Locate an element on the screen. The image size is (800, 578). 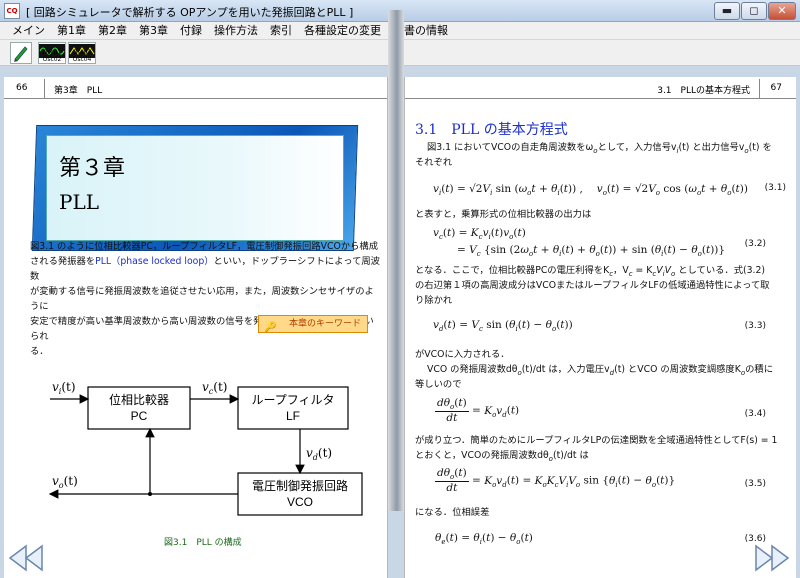
menu-index: 索引 is located at coordinates (281, 30).